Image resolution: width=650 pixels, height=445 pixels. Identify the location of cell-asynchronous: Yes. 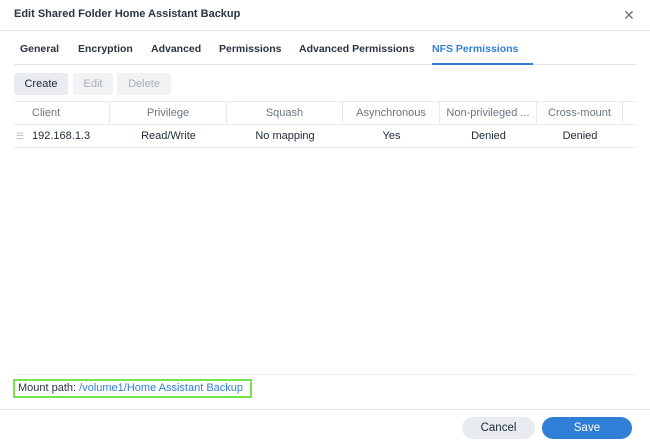
(391, 136).